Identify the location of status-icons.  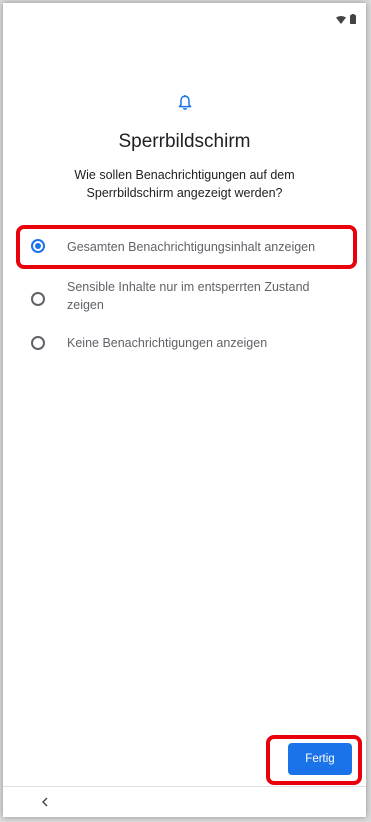
(346, 20).